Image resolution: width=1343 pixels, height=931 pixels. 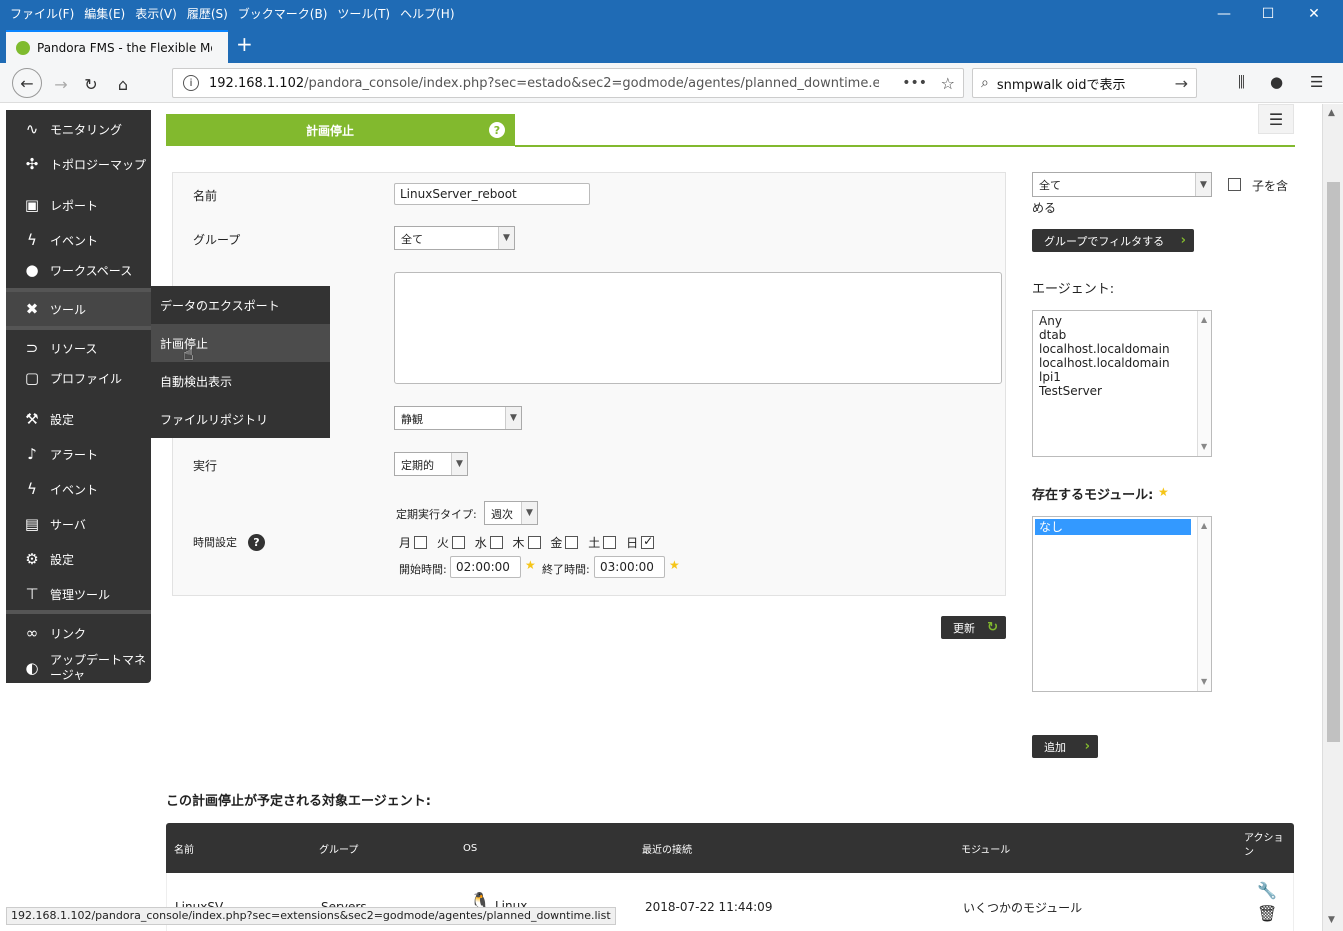 What do you see at coordinates (534, 542) in the screenshot?
I see `day-thu-checkbox` at bounding box center [534, 542].